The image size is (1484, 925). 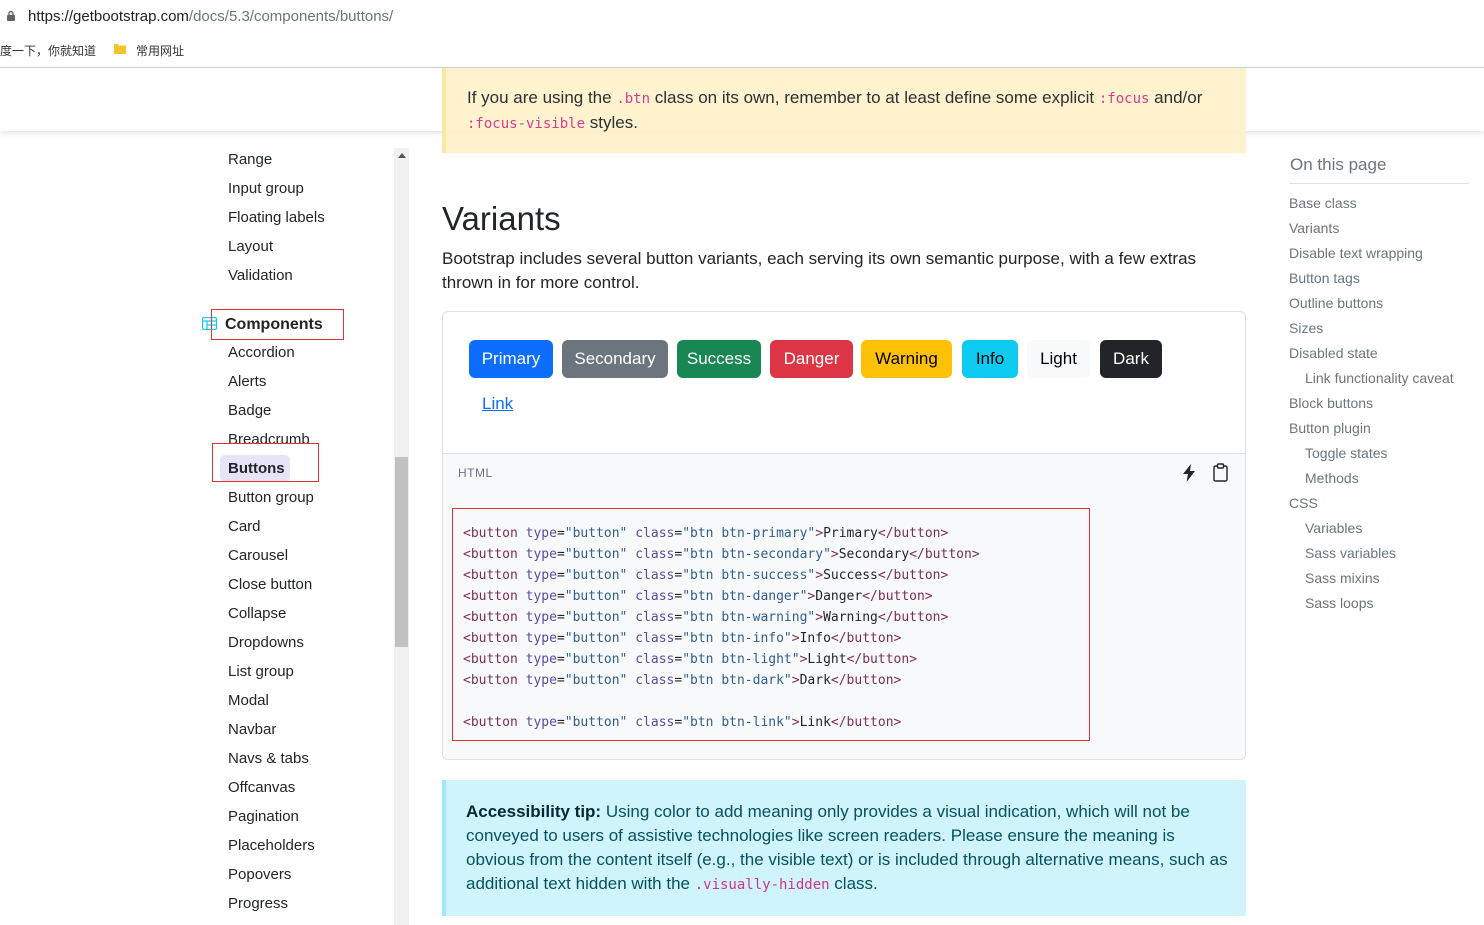 What do you see at coordinates (1336, 303) in the screenshot?
I see `toc-link-outline-buttons: Outline buttons` at bounding box center [1336, 303].